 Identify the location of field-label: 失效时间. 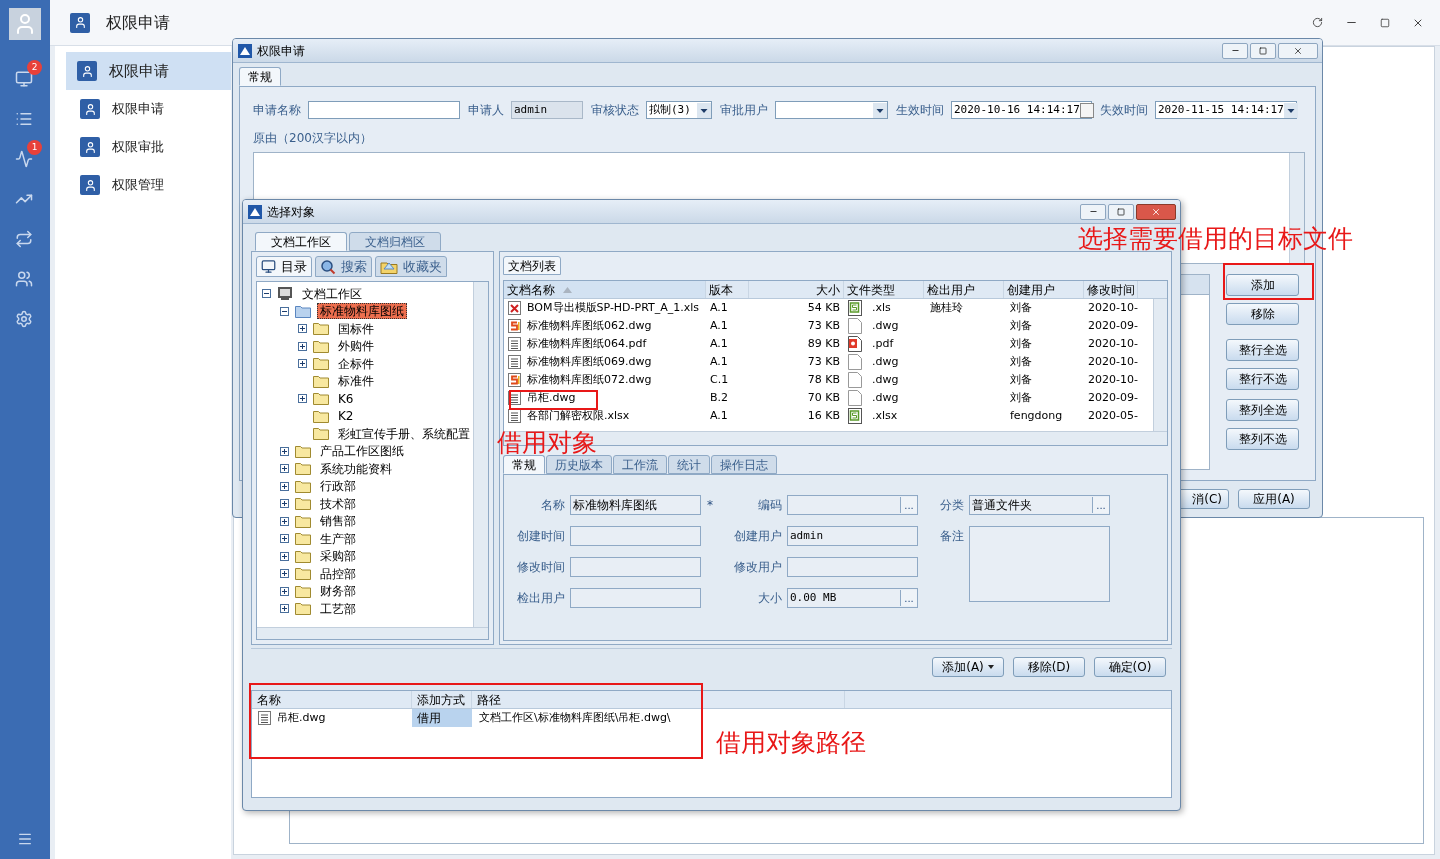
(1124, 110).